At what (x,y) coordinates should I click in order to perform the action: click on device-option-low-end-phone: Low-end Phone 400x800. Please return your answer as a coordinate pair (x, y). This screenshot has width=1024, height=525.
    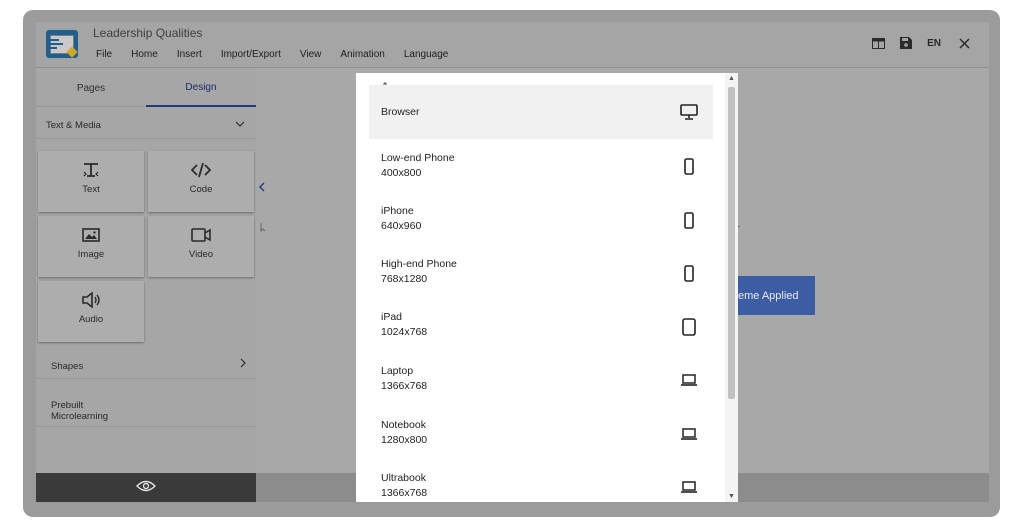
    Looking at the image, I should click on (541, 166).